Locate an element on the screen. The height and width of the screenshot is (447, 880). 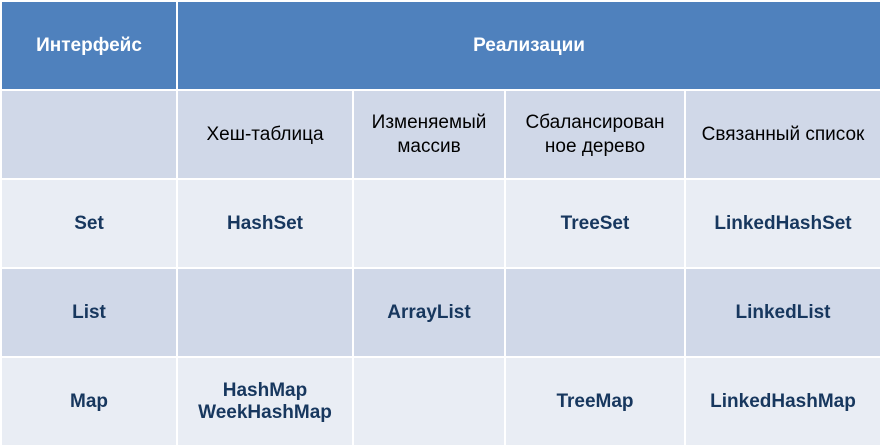
subheader-linked-list-label: Связанный список is located at coordinates (783, 134).